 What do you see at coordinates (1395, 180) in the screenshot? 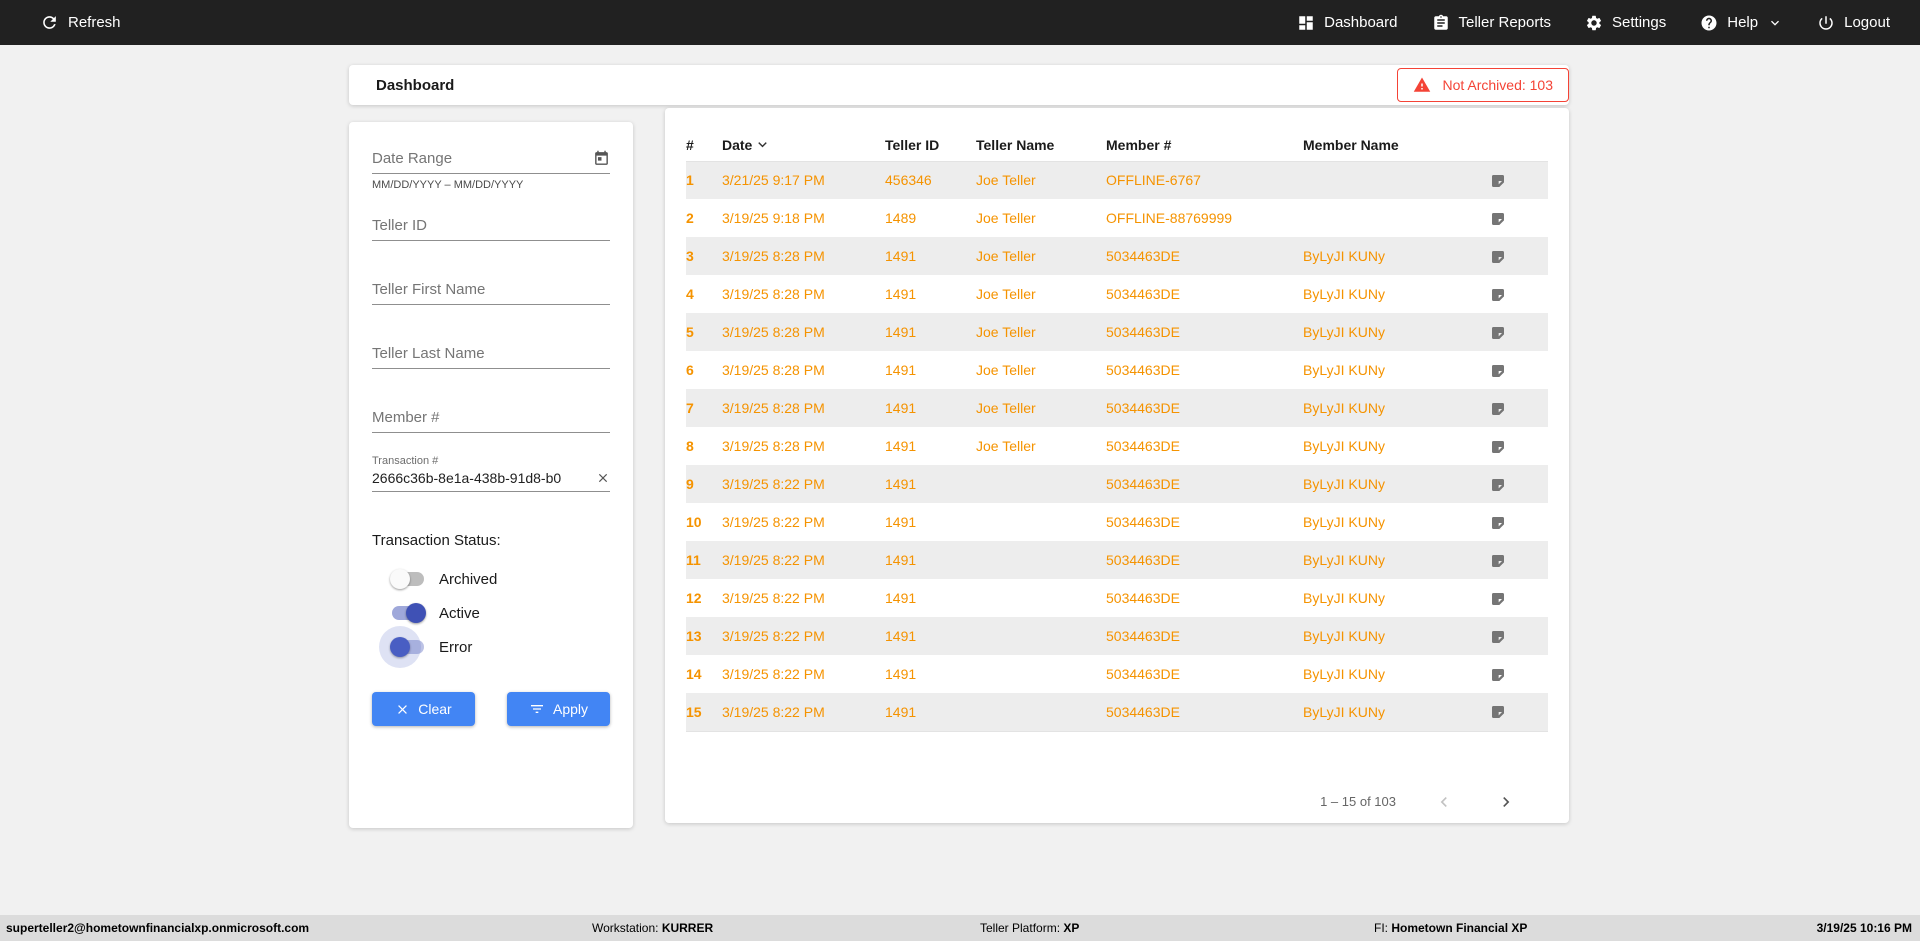
I see `cell-member-name` at bounding box center [1395, 180].